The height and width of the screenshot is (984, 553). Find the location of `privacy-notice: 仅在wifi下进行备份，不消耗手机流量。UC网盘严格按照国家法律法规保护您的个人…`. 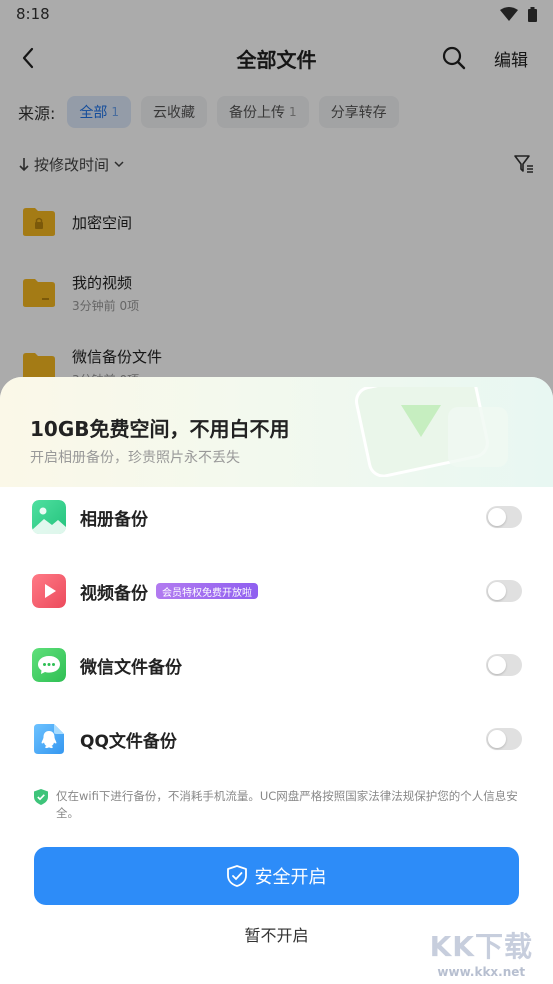

privacy-notice: 仅在wifi下进行备份，不消耗手机流量。UC网盘严格按照国家法律法规保护您的个人… is located at coordinates (279, 805).